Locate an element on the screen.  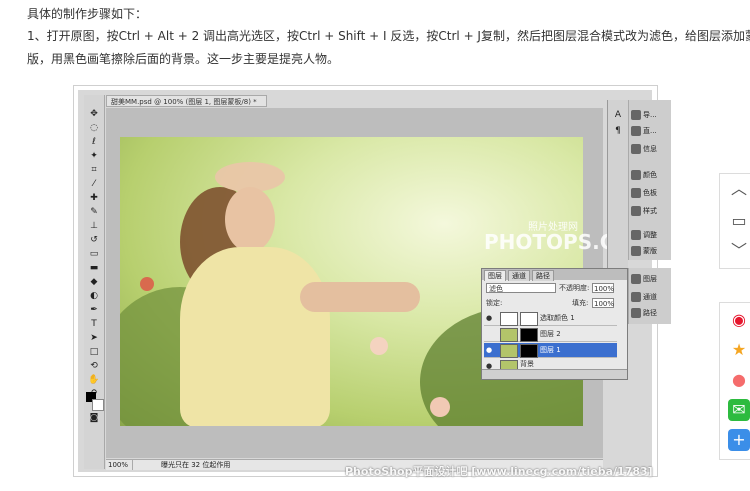
opacity-label: 不透明度: is located at coordinates (574, 288).